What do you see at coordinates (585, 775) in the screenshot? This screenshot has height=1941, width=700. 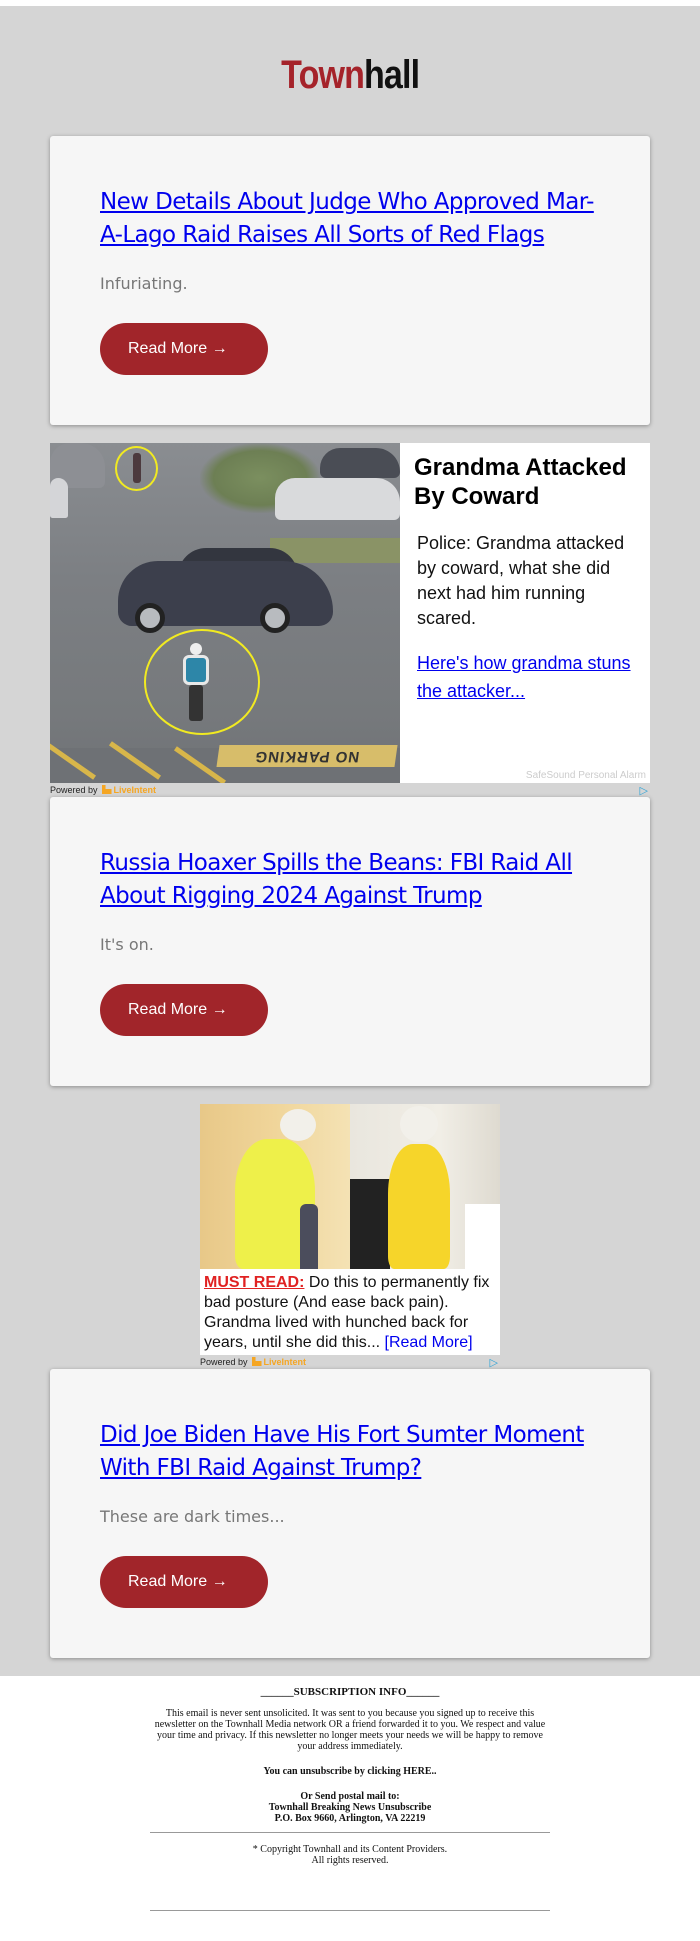 I see `ad-sponsor: SafeSound Personal Alarm` at bounding box center [585, 775].